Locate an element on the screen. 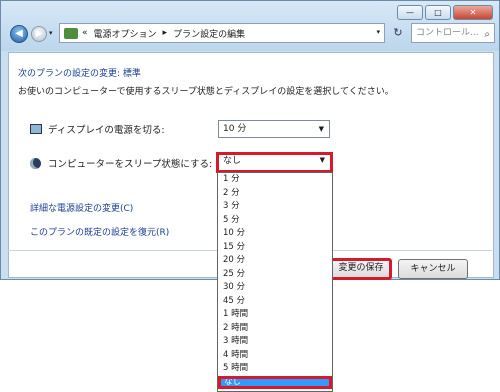 This screenshot has width=500, height=392. dropdown-option: 5 時間 is located at coordinates (275, 369).